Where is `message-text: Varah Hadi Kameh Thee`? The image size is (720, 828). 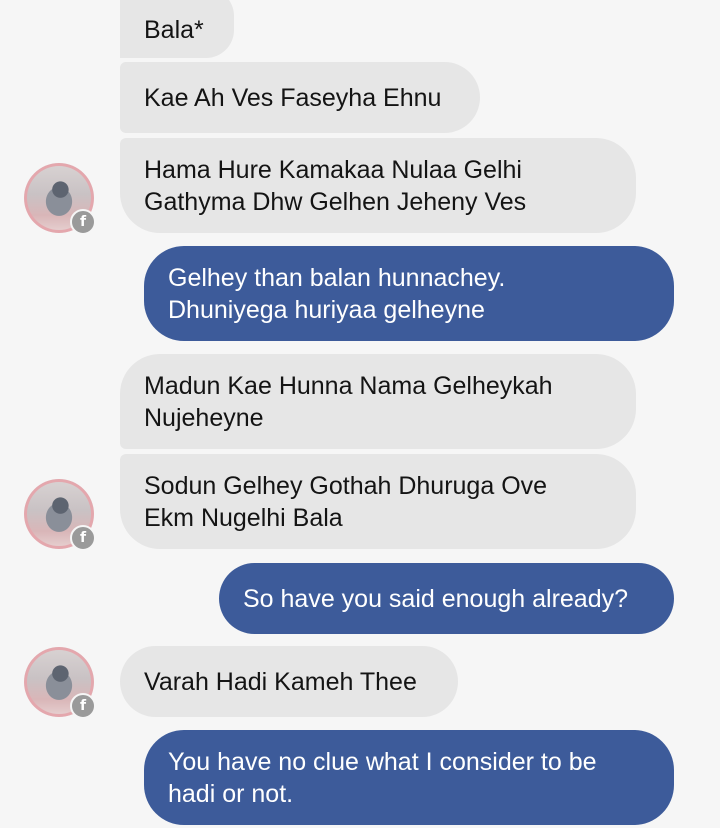
message-text: Varah Hadi Kameh Thee is located at coordinates (280, 681).